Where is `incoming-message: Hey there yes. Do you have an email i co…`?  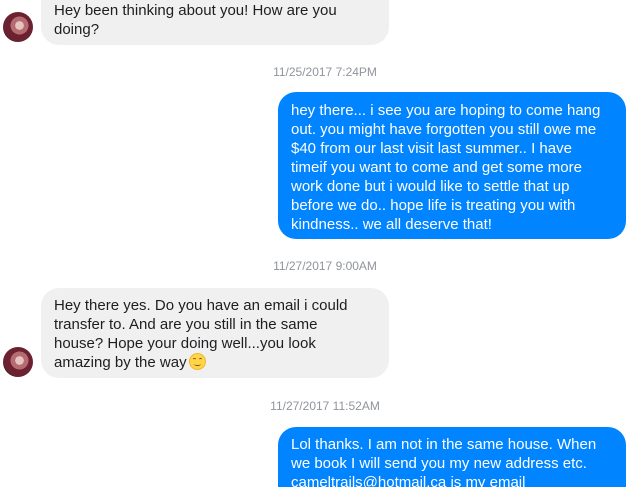
incoming-message: Hey there yes. Do you have an email i co… is located at coordinates (215, 333).